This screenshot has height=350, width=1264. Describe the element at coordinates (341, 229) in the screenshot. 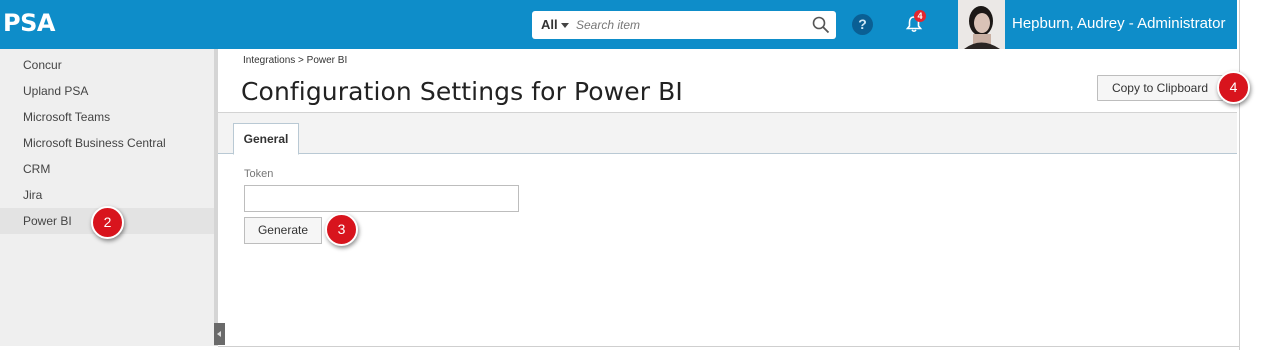

I see `step-callout-3: 3` at that location.